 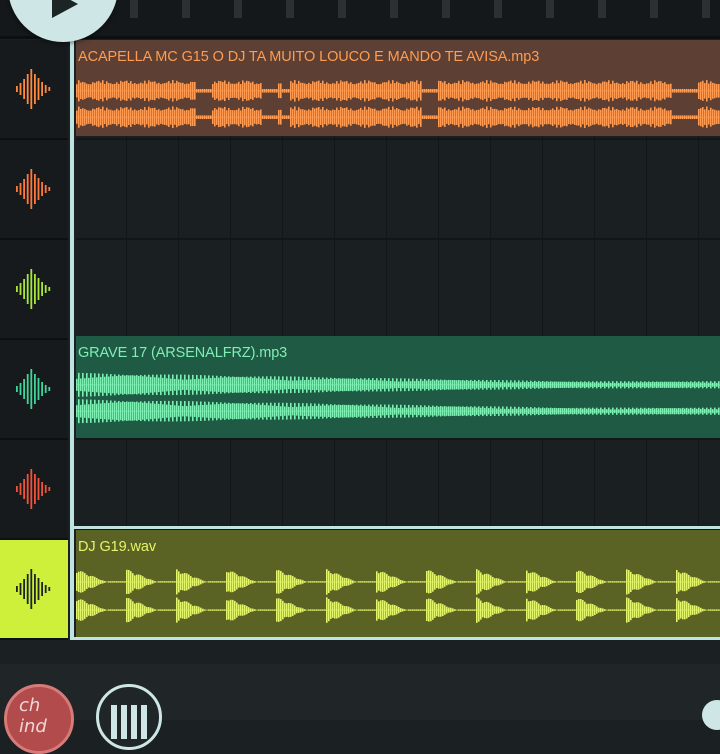 I want to click on piano-keys-icon, so click(x=114, y=722).